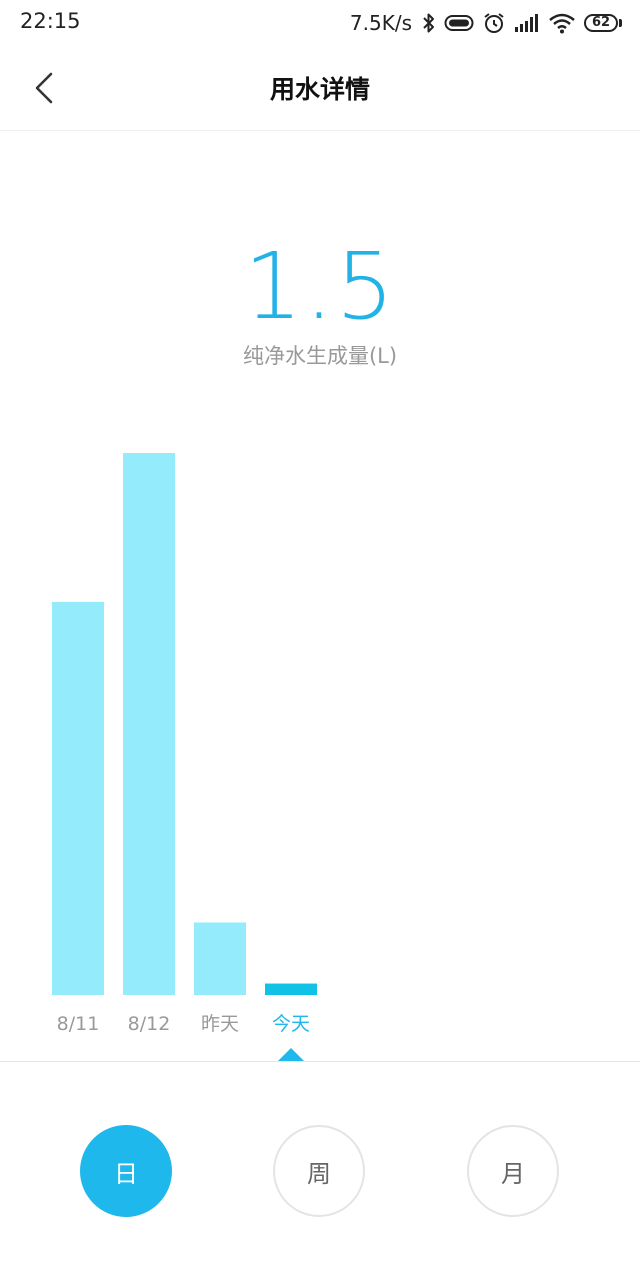  Describe the element at coordinates (620, 23) in the screenshot. I see `battery-tip` at that location.